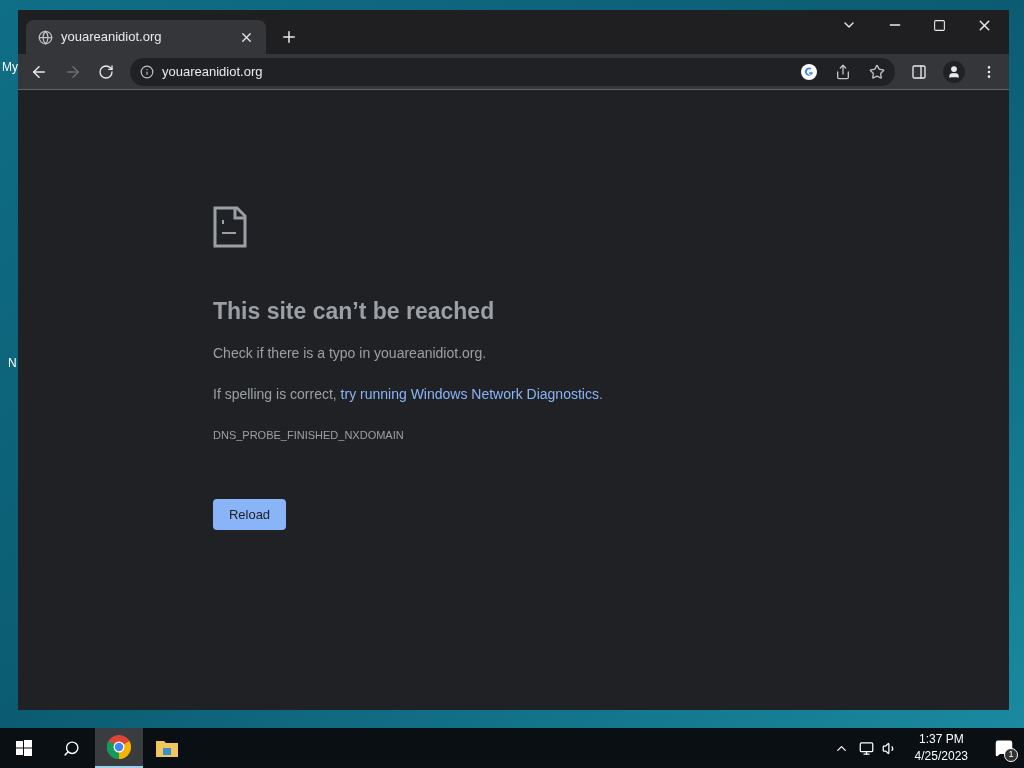 This screenshot has height=768, width=1024. I want to click on error-message: If spelling is correct, try running Windows Network Diagnostics., so click(408, 394).